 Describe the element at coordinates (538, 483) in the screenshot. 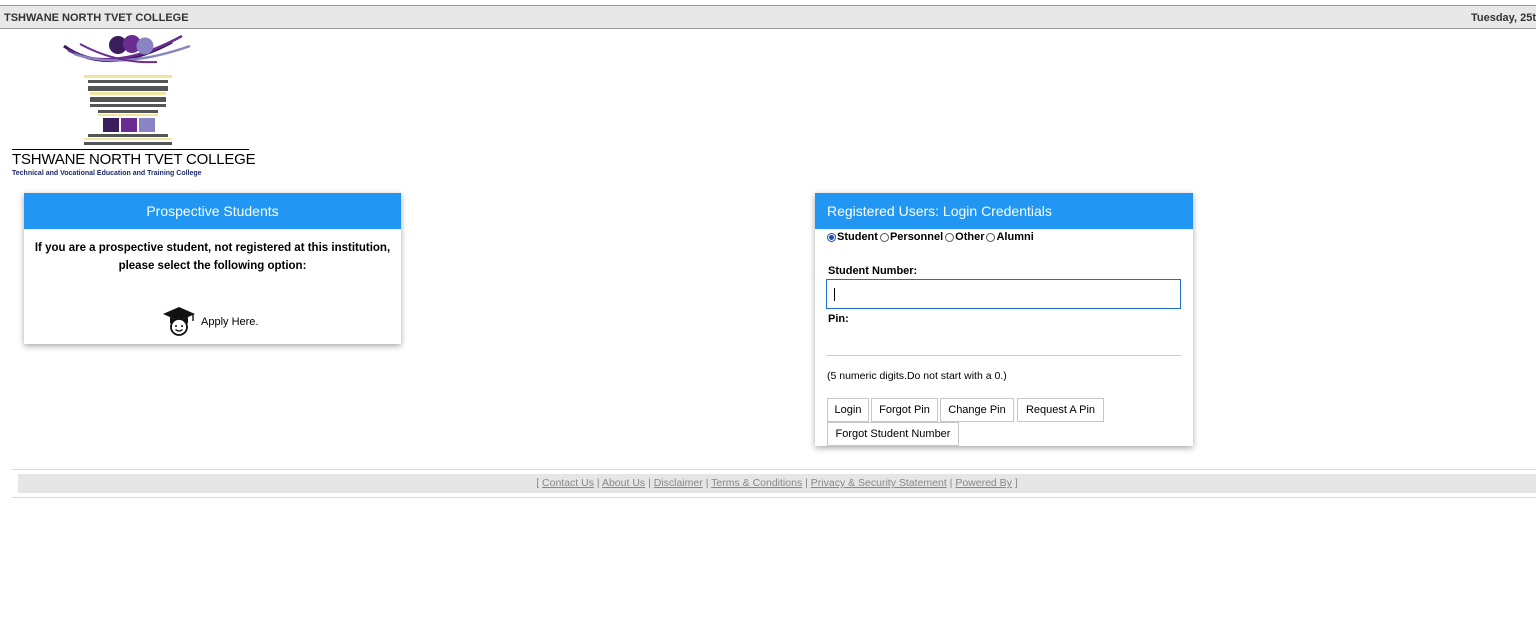

I see `footer-open-bracket: [` at that location.